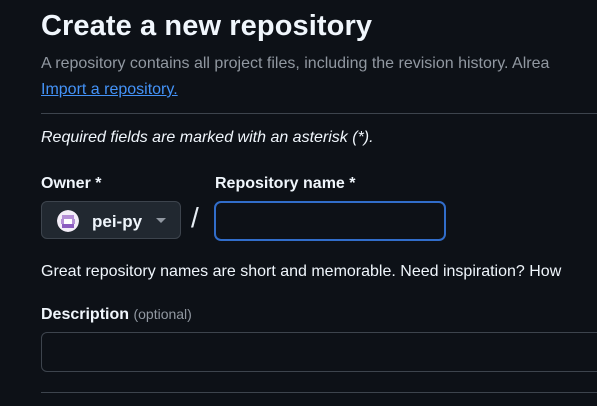 This screenshot has width=597, height=406. I want to click on description-label: Description, so click(85, 314).